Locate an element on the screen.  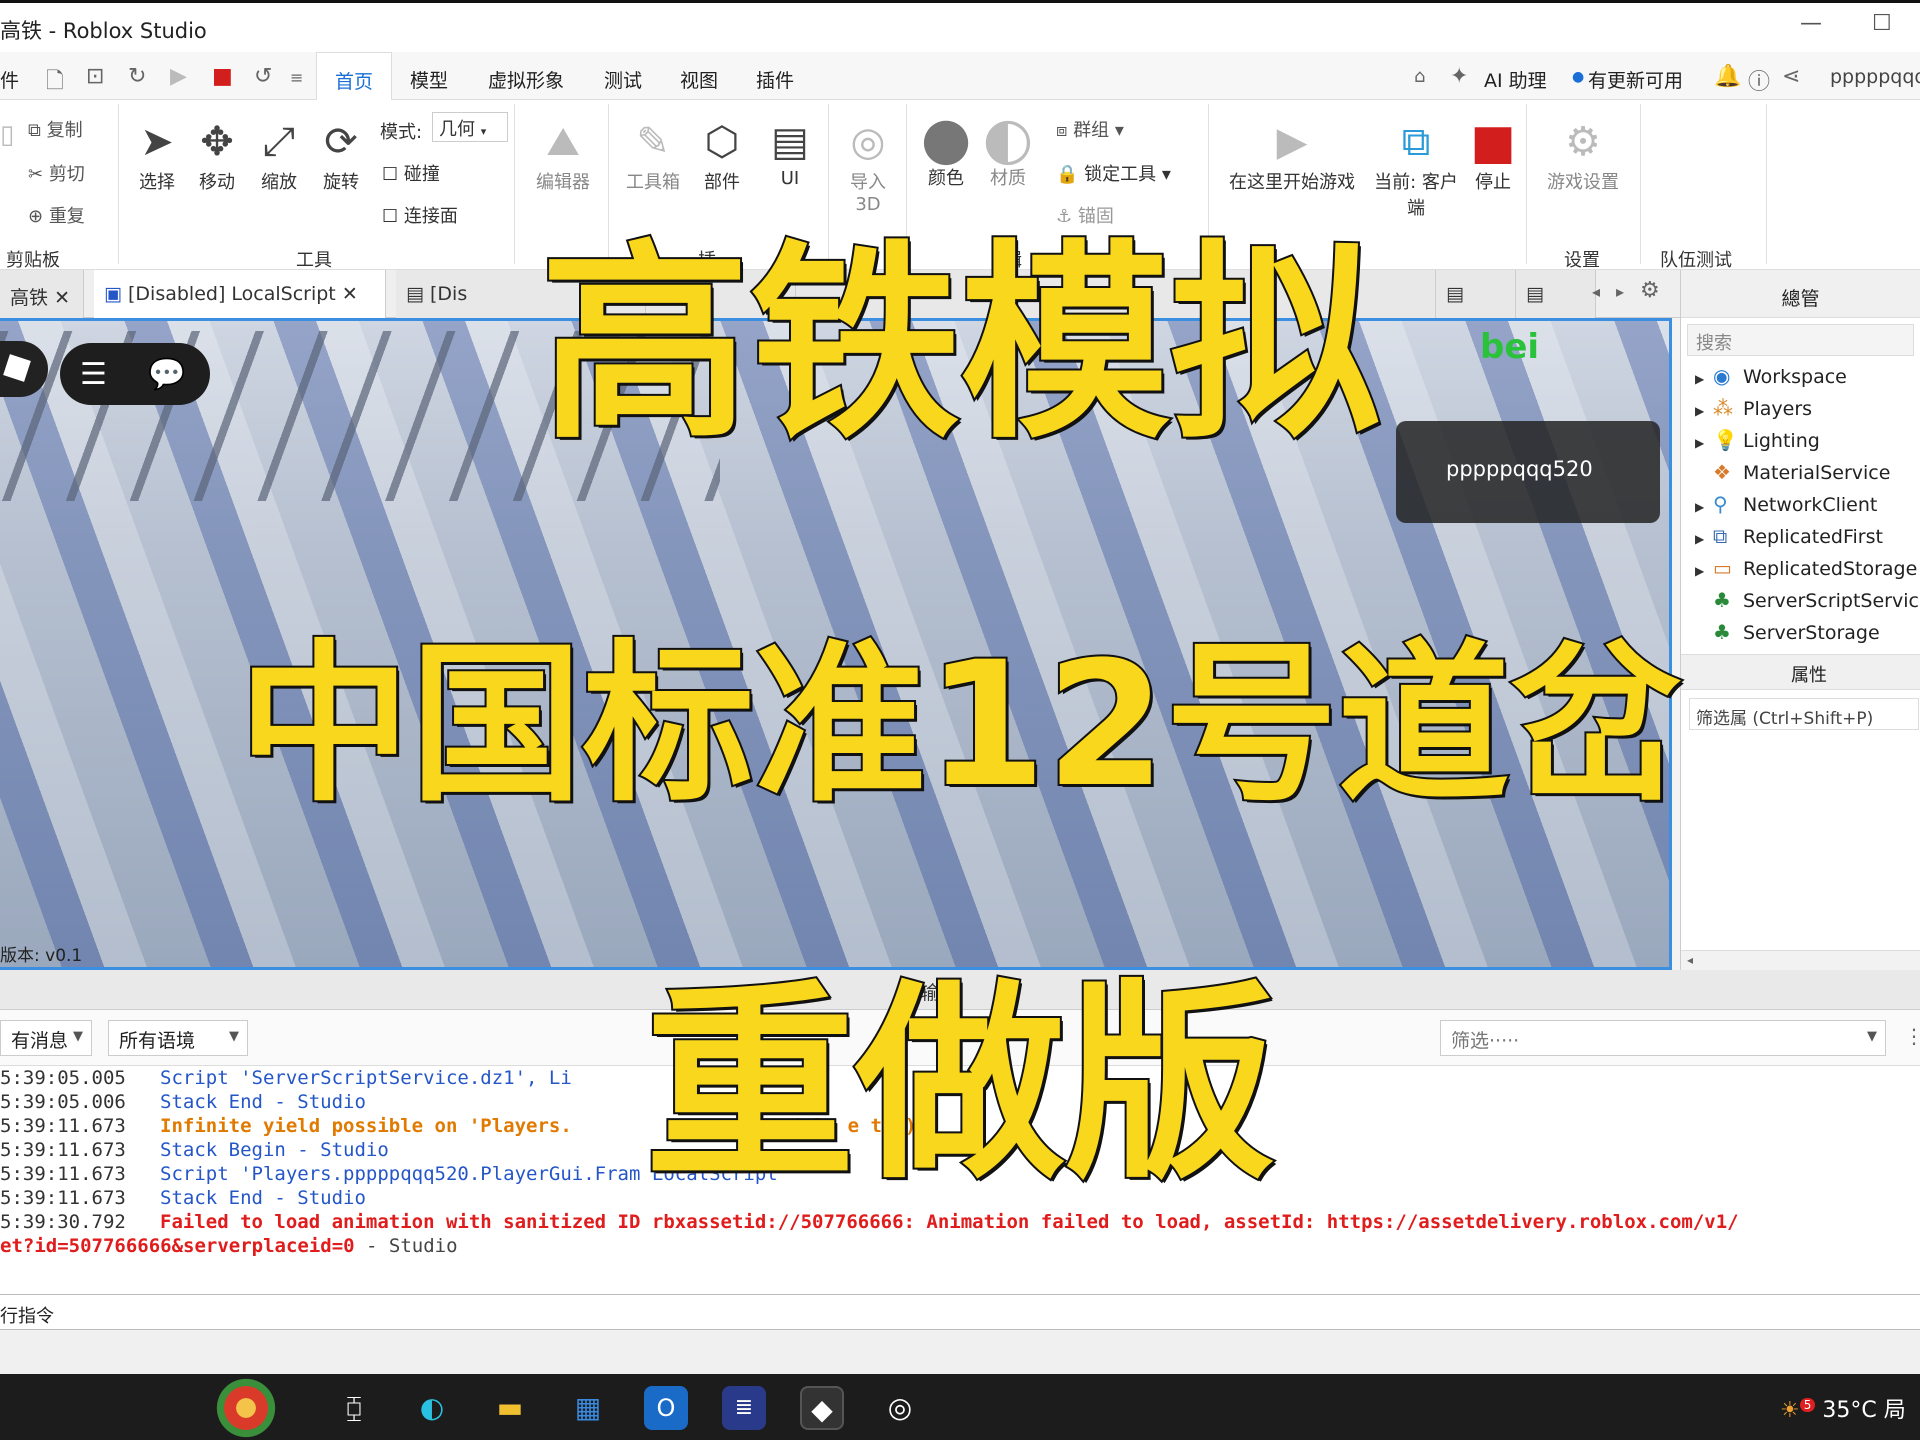
cube-icon: ⬡ is located at coordinates (722, 142).